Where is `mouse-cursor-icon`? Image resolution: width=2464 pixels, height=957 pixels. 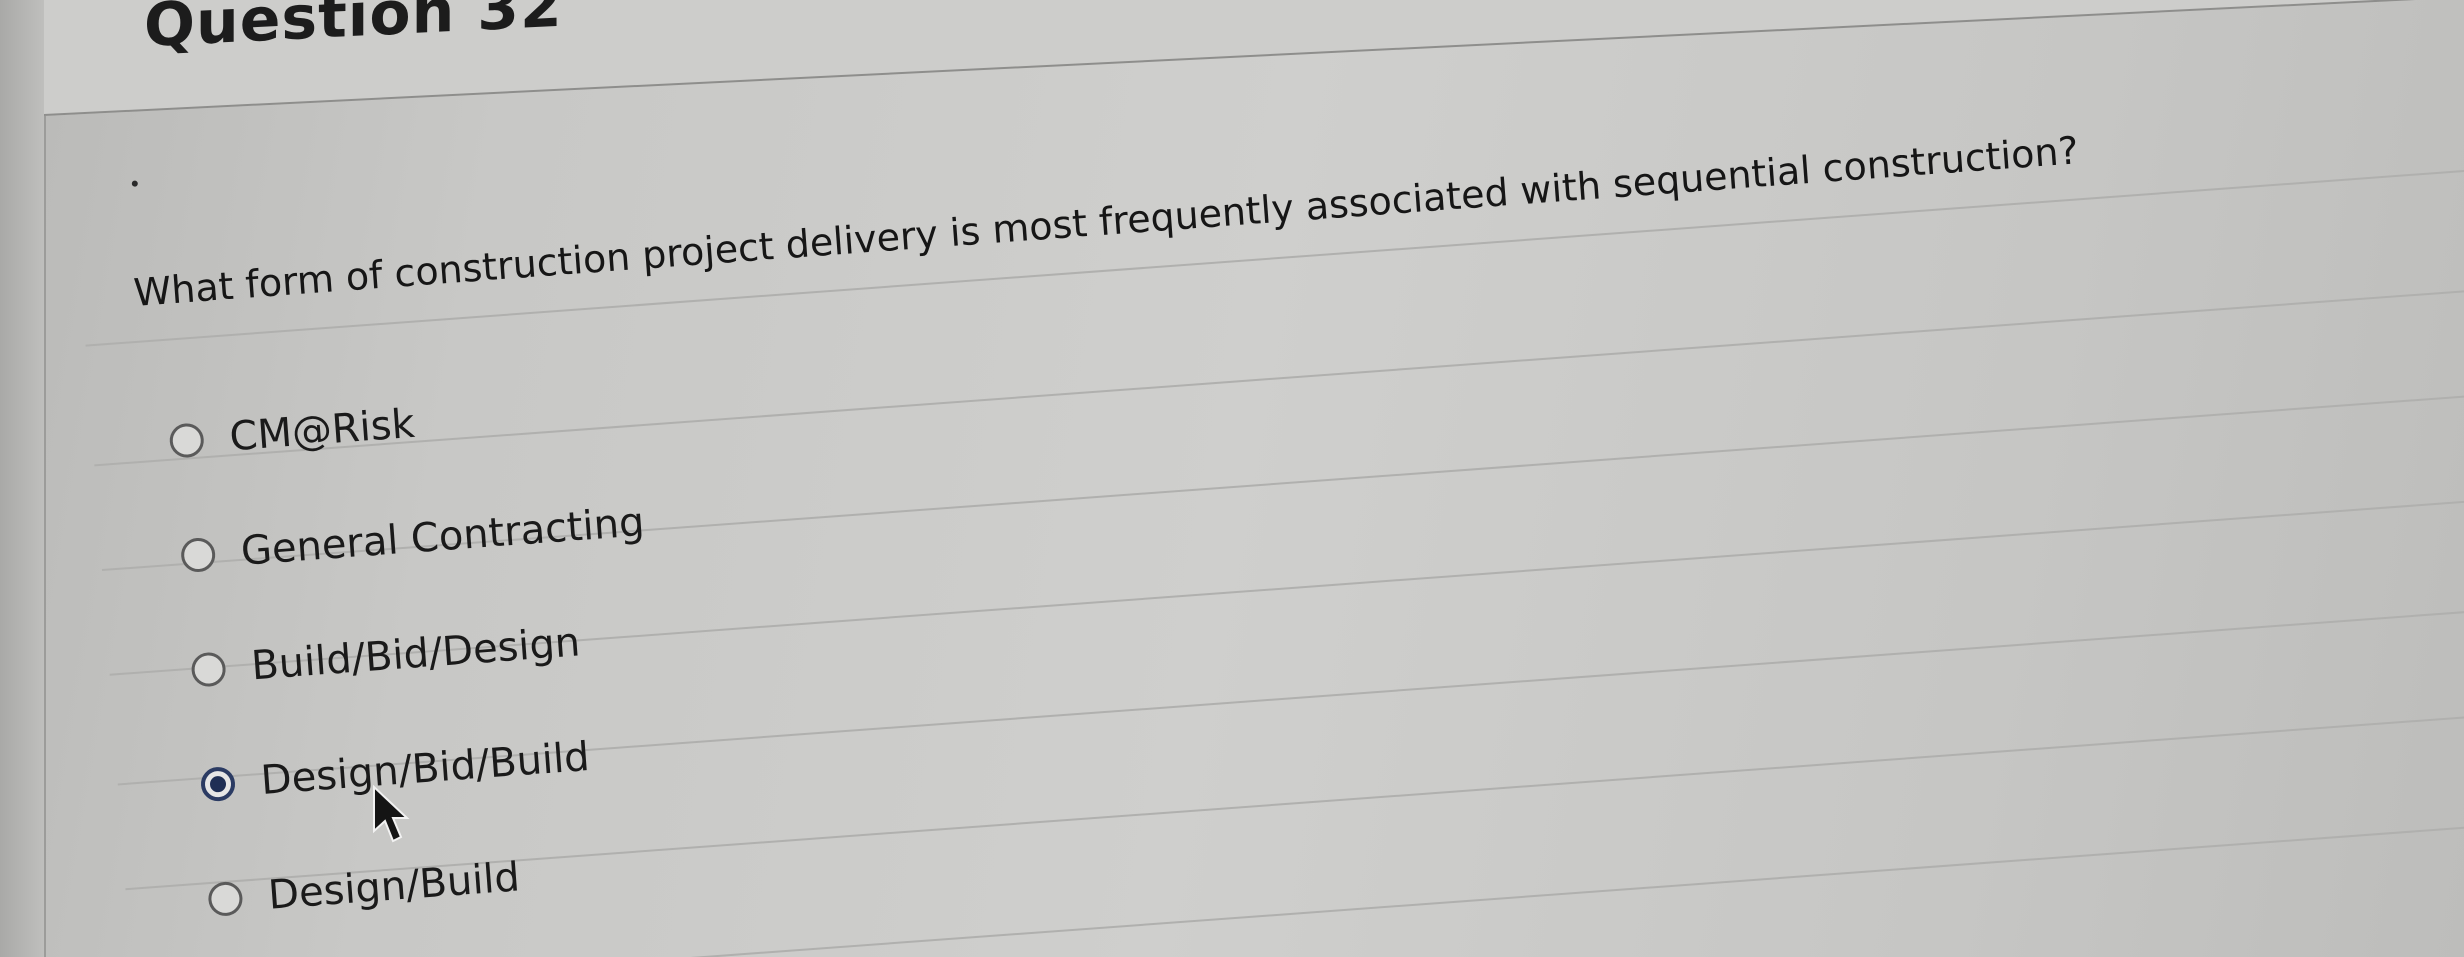
mouse-cursor-icon is located at coordinates (391, 814).